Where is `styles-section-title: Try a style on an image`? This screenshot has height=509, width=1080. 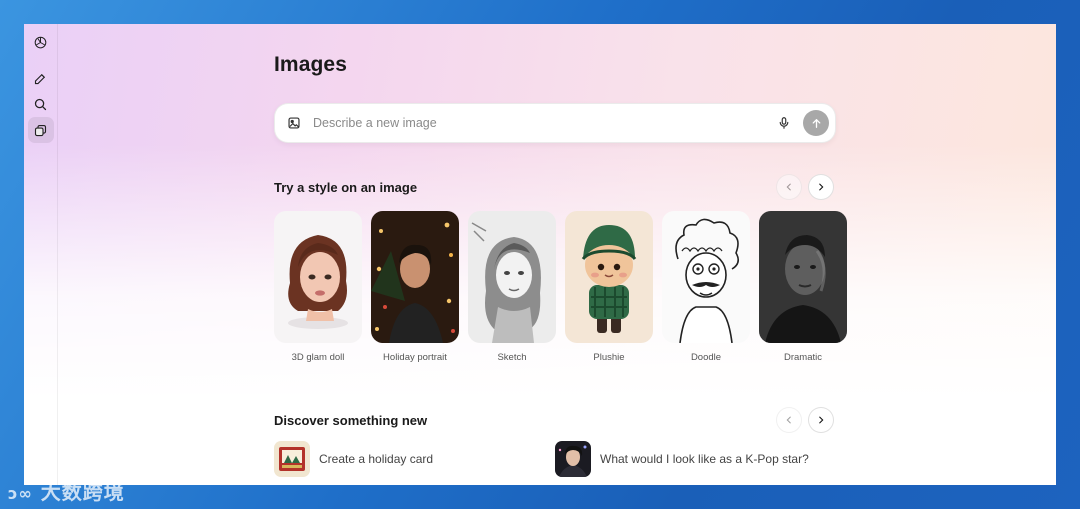 styles-section-title: Try a style on an image is located at coordinates (346, 187).